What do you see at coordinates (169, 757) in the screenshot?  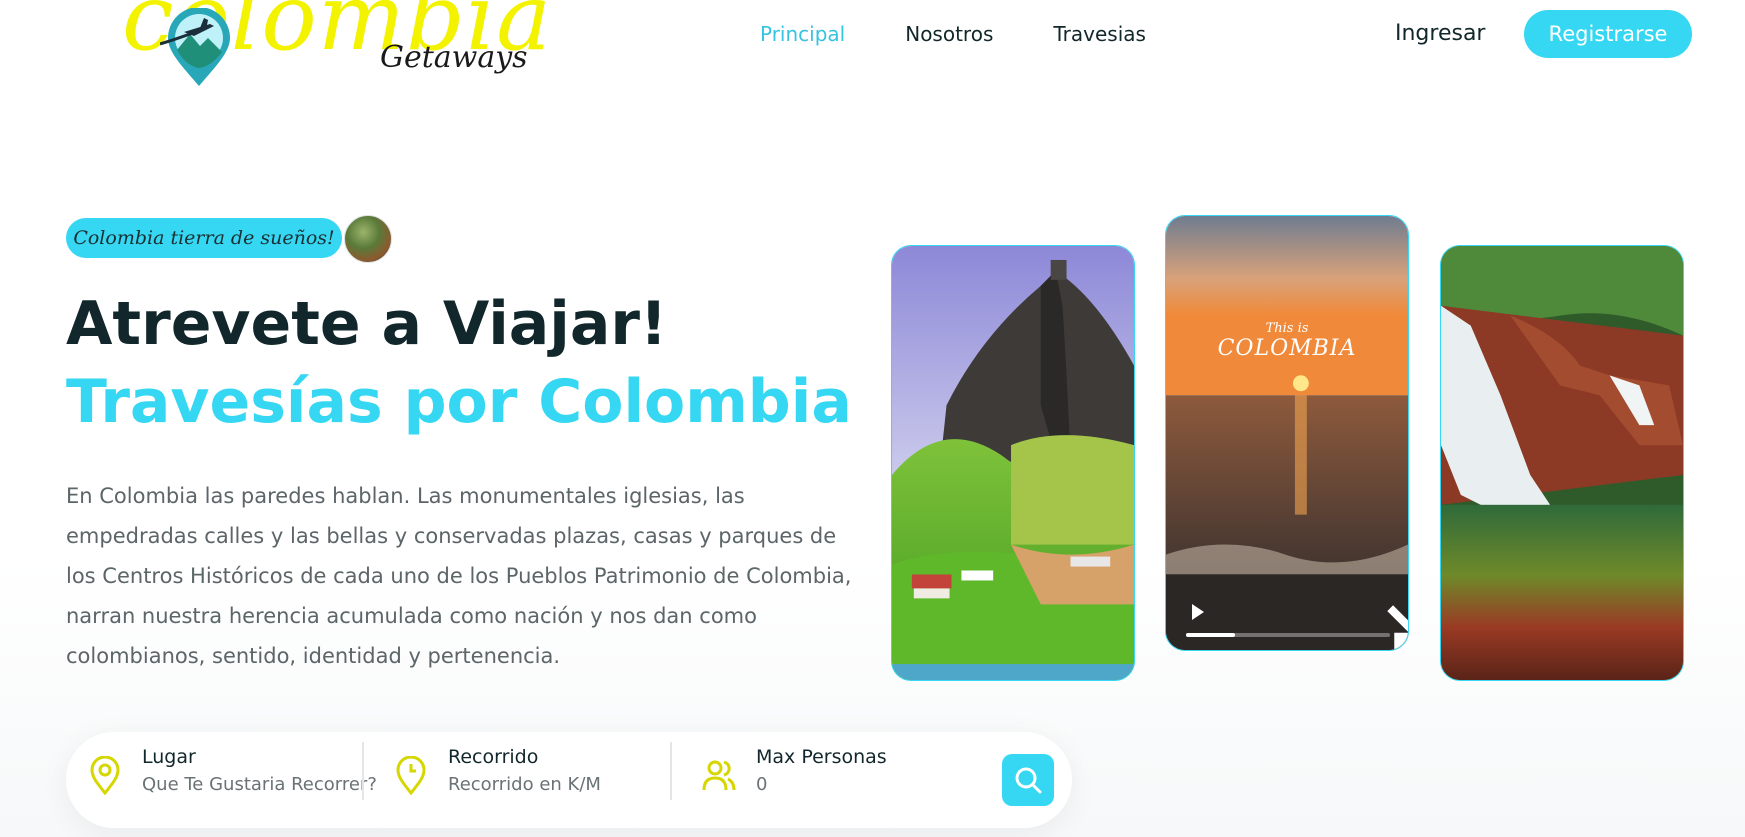 I see `search-field-label: Lugar` at bounding box center [169, 757].